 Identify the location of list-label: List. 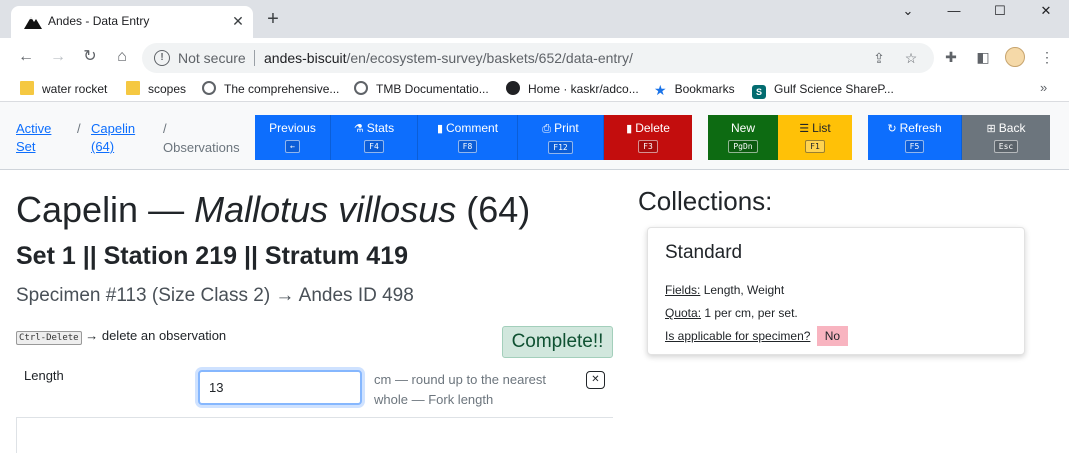
(821, 128).